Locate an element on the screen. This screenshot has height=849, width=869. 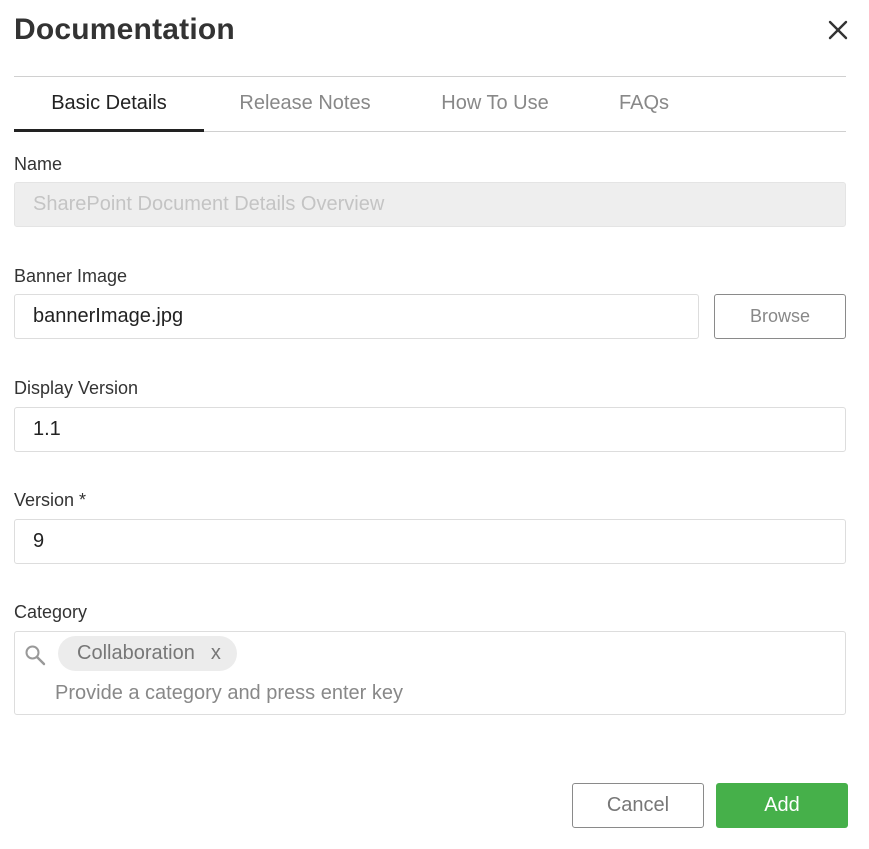
display-version-label: Display Version is located at coordinates (76, 388).